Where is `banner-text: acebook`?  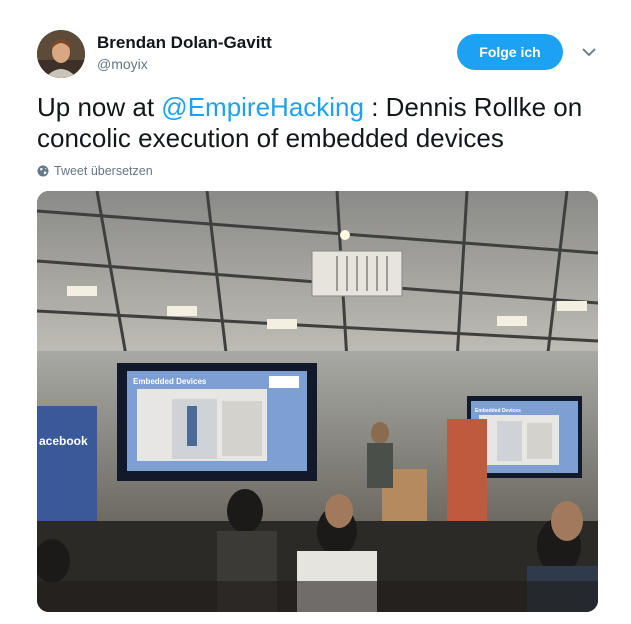
banner-text: acebook is located at coordinates (63, 441).